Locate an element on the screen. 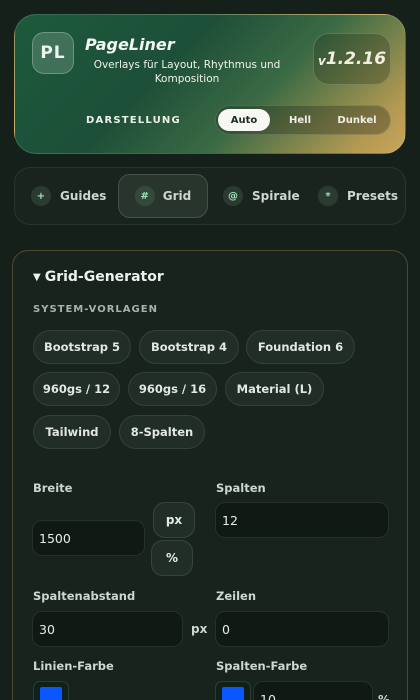 The height and width of the screenshot is (700, 420). theme-switch: Auto Hell Dunkel is located at coordinates (303, 120).